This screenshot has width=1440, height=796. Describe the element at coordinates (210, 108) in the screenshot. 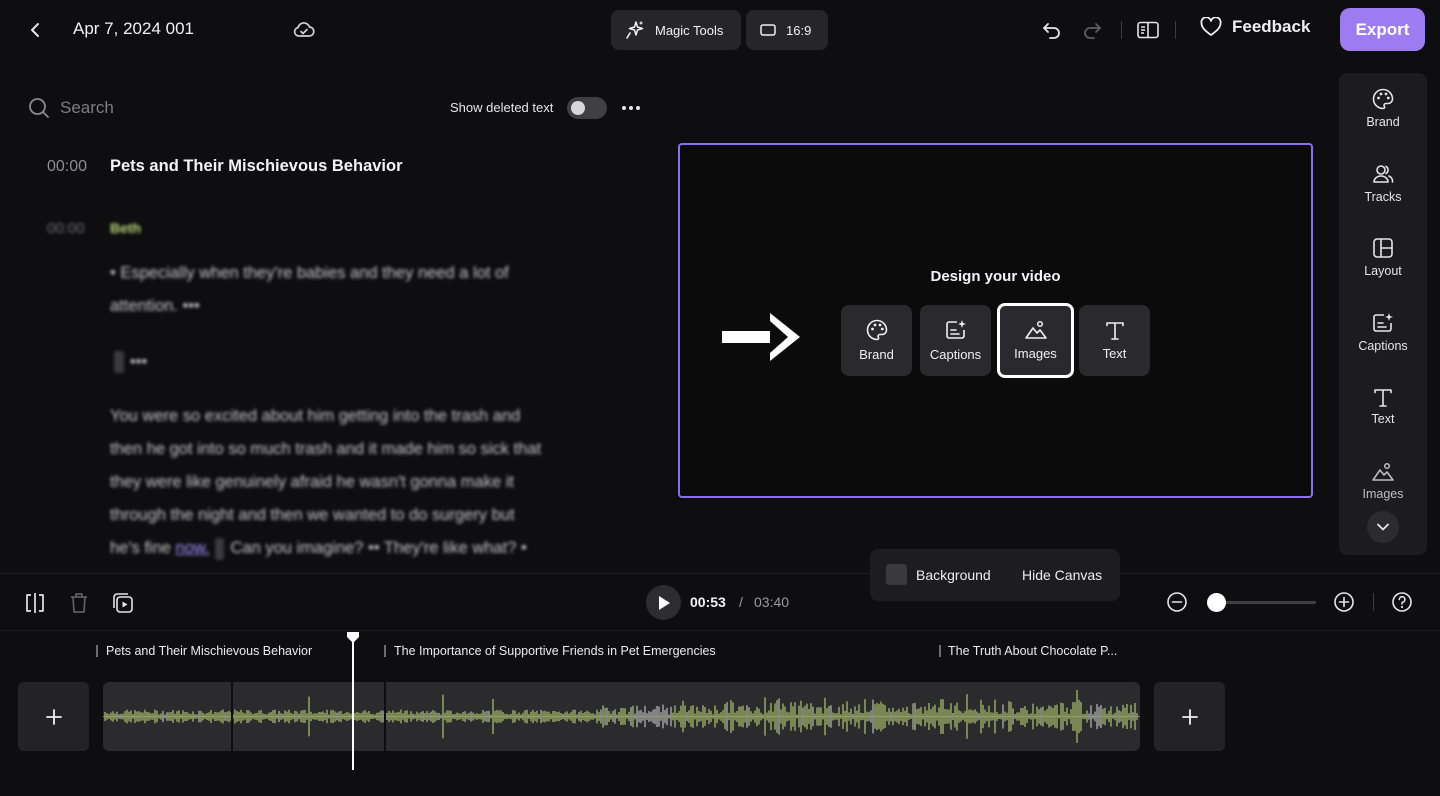

I see `search-input: Search` at that location.